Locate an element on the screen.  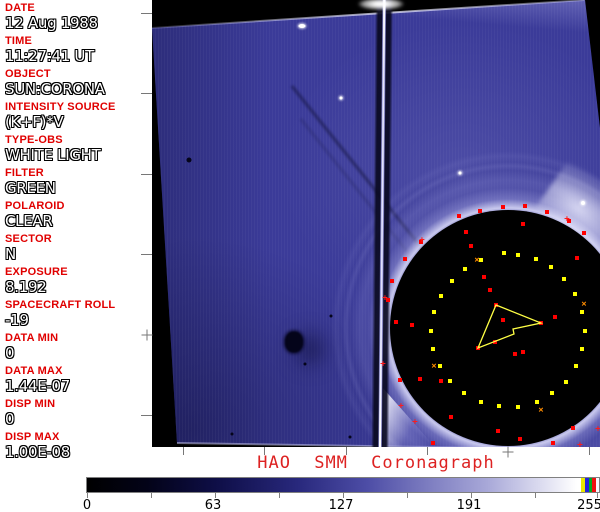
colorbar-tick-label: 0 is located at coordinates (87, 505).